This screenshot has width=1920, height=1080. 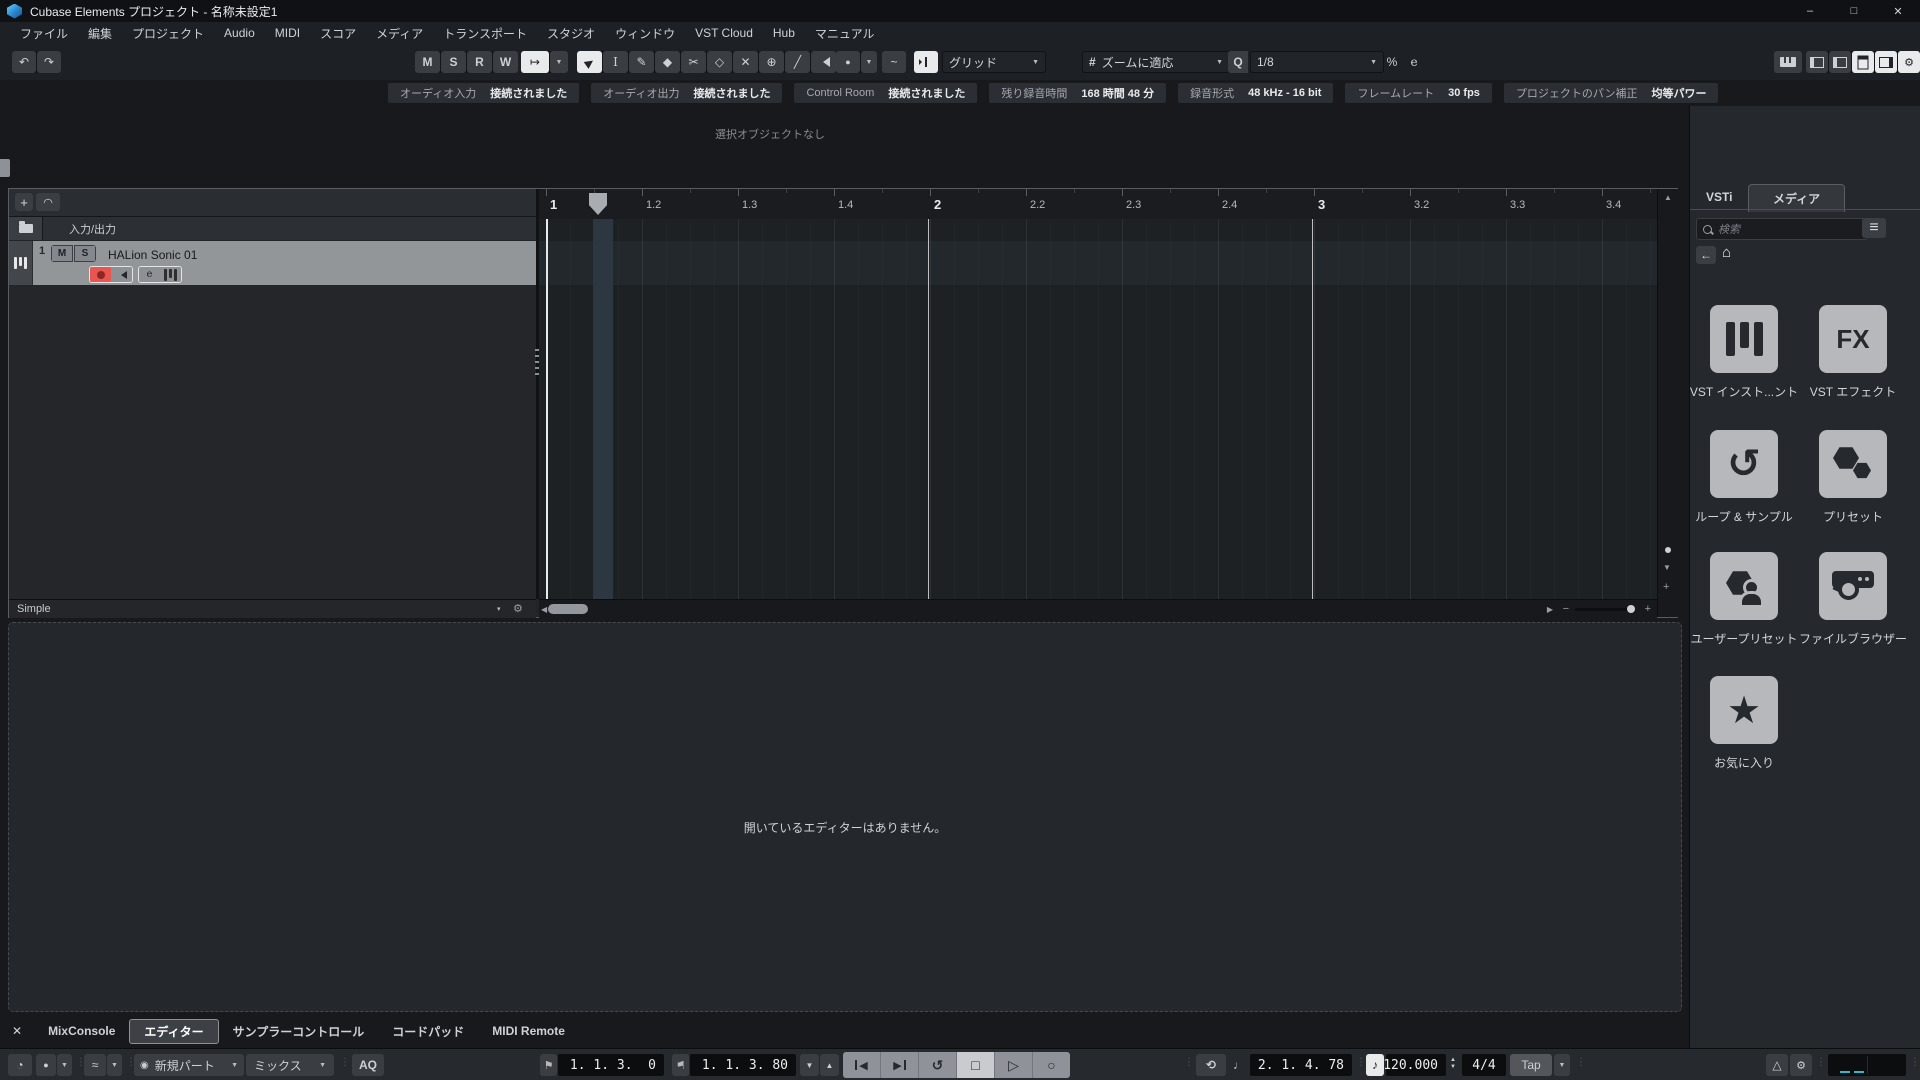 What do you see at coordinates (20, 1065) in the screenshot?
I see `constrain-delay-button: ◔` at bounding box center [20, 1065].